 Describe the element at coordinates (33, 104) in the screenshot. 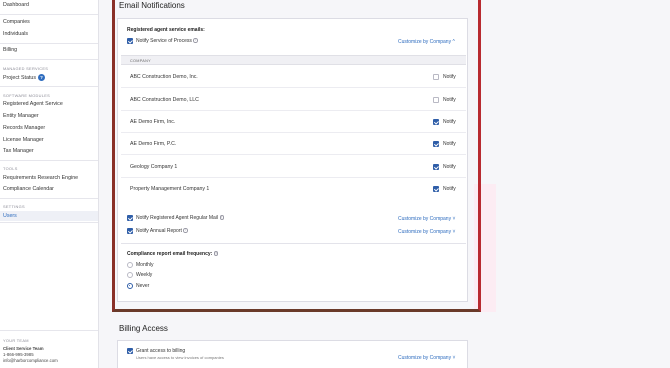

I see `sidebar-item-registered-agent-service: Registered Agent Service` at that location.